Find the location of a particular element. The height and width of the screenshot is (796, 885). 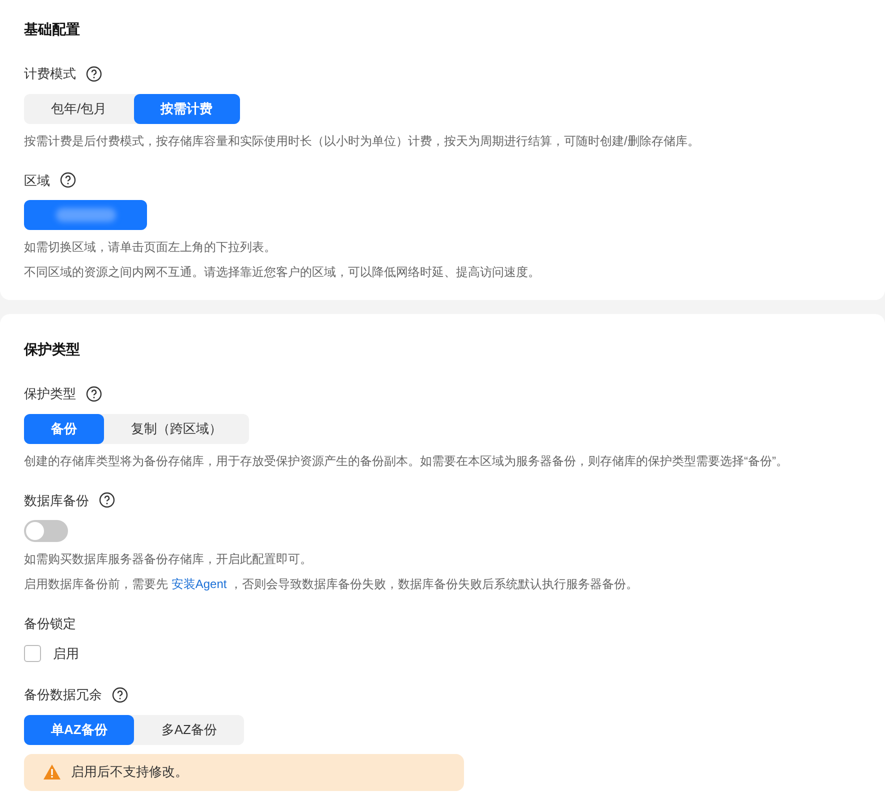

section-title: 基础配置 is located at coordinates (52, 29).